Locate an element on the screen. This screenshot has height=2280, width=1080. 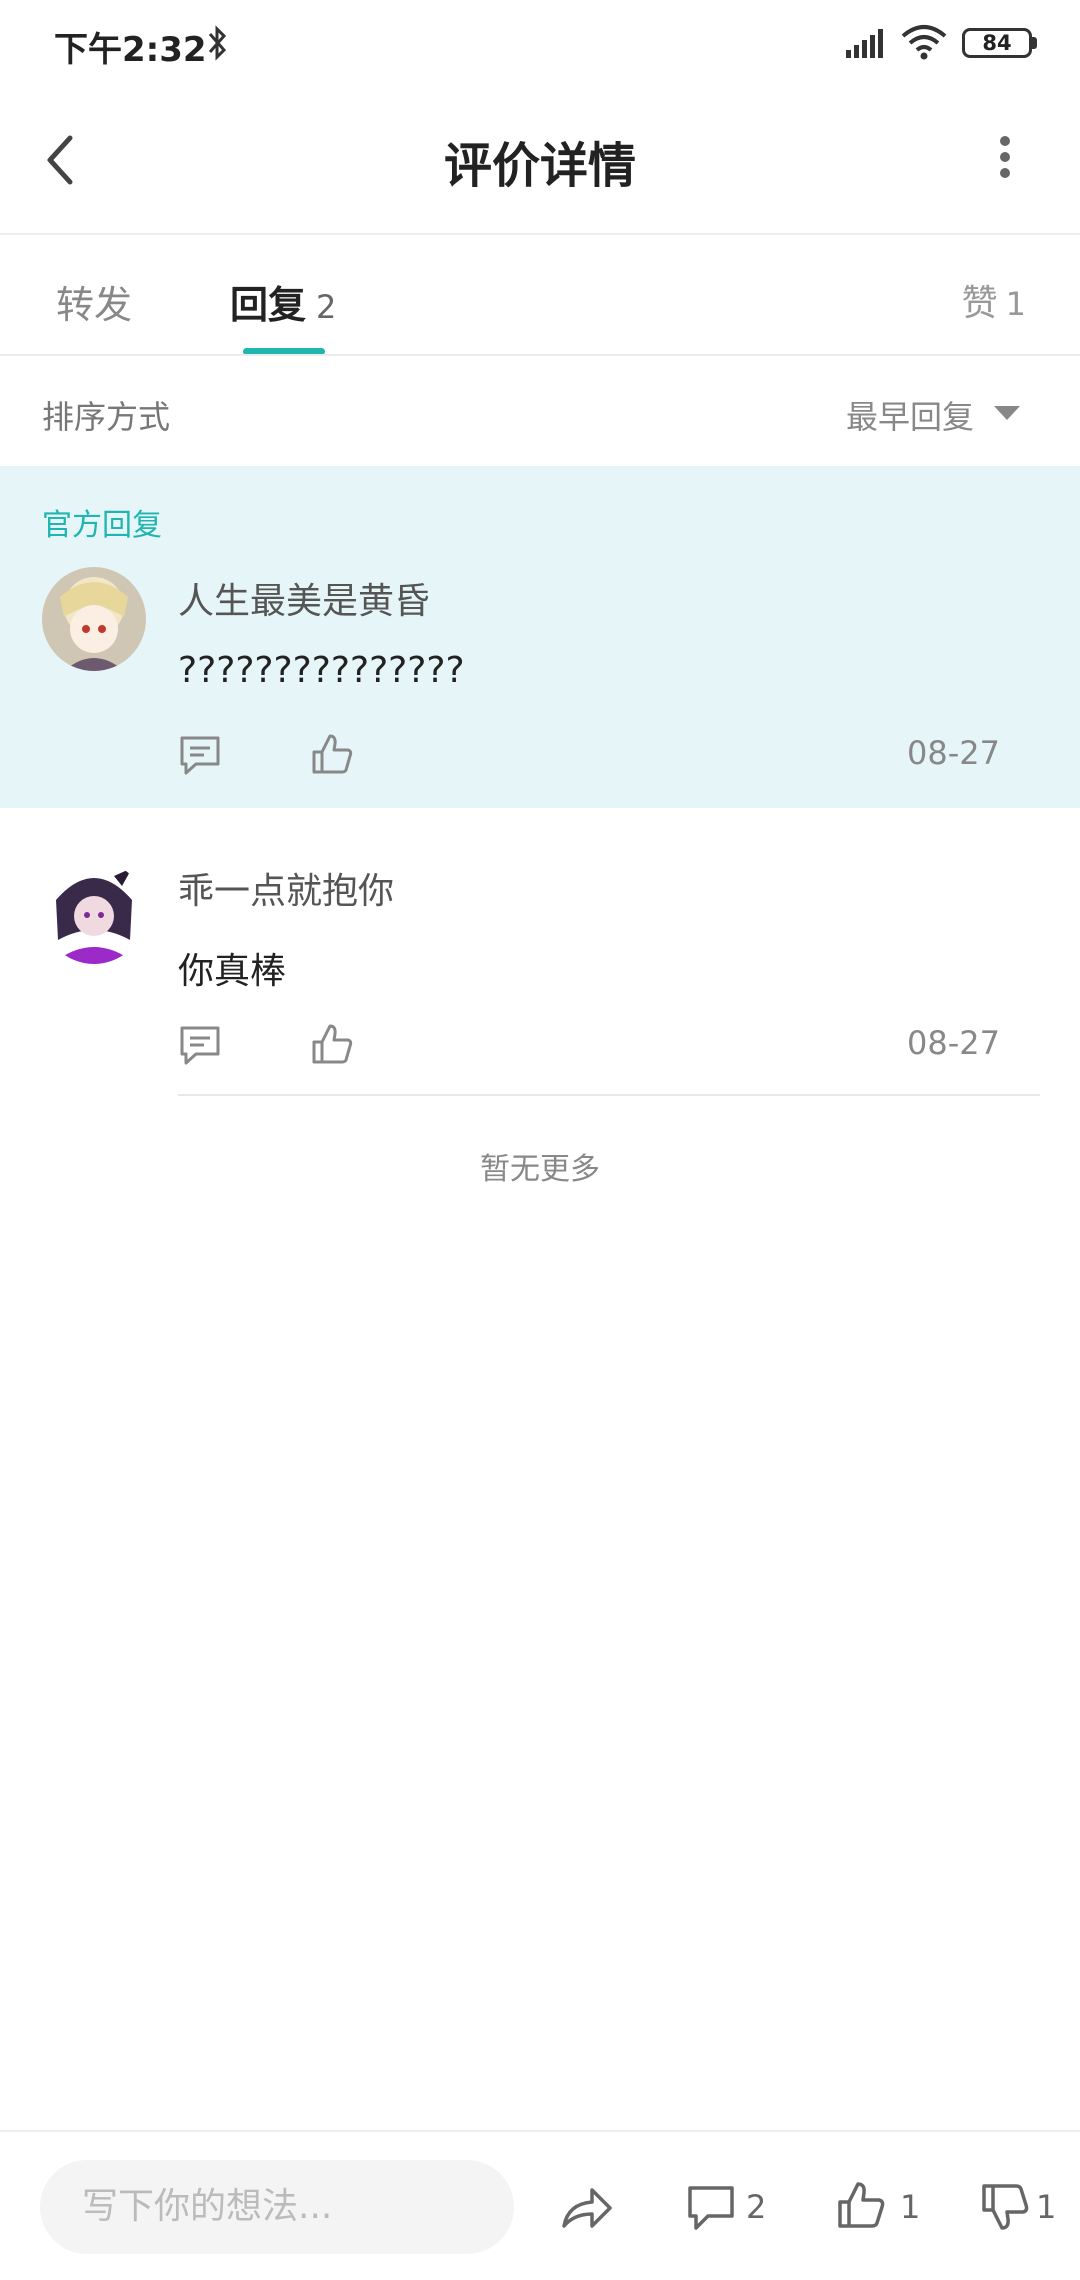
tab-reply-count: 2 is located at coordinates (326, 307).